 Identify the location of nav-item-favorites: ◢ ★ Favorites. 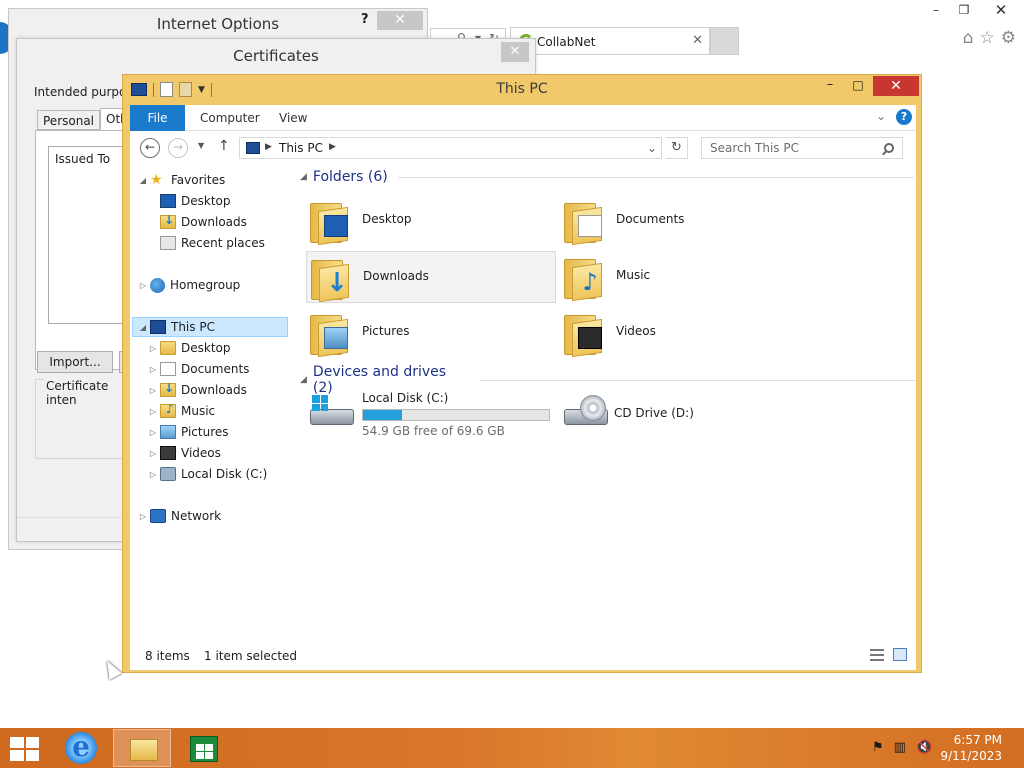
(181, 180).